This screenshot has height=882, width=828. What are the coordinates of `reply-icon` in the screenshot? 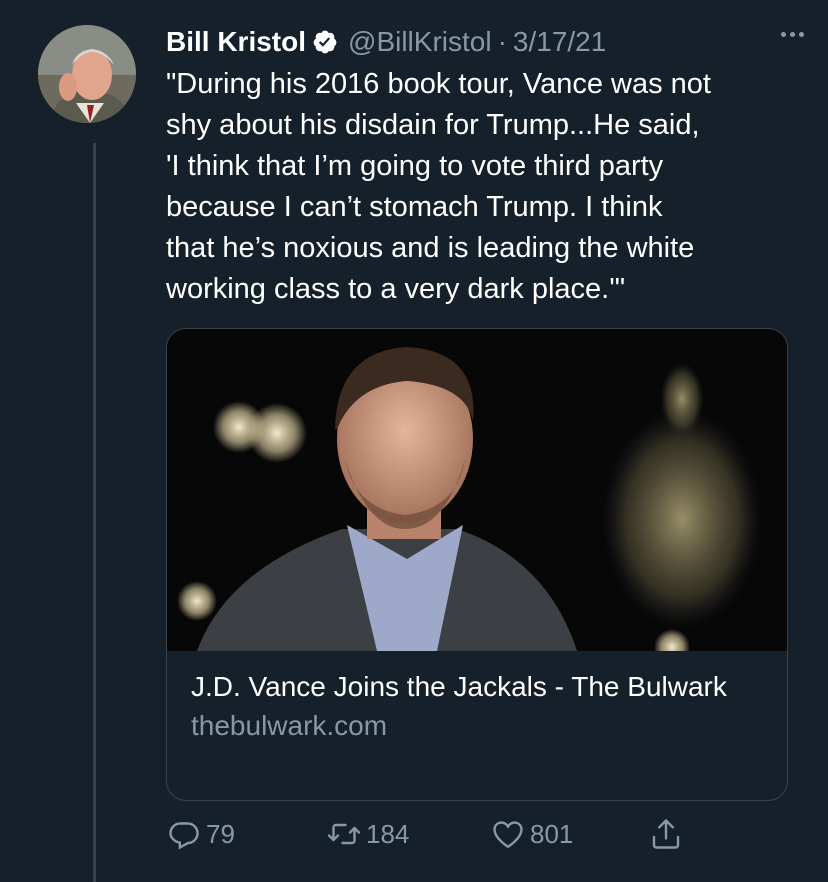 It's located at (184, 836).